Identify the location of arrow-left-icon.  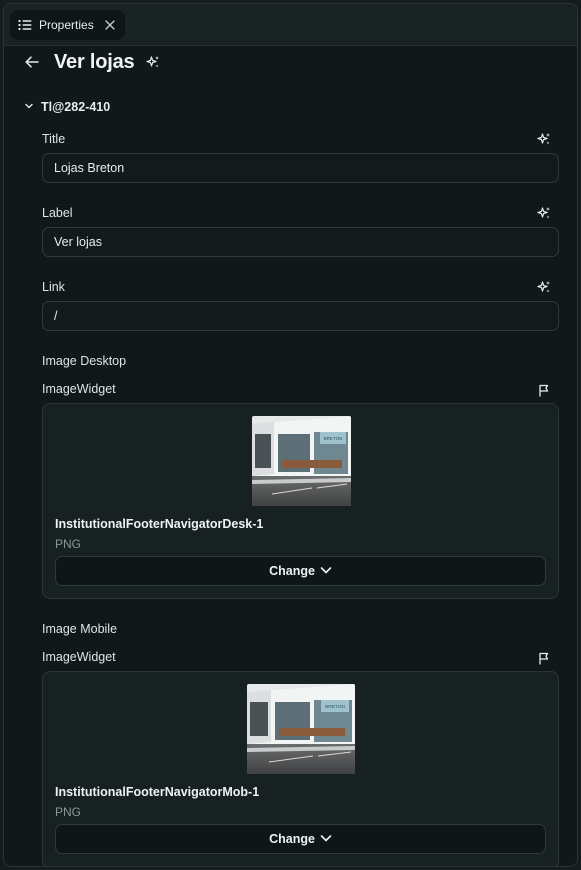
(32, 62).